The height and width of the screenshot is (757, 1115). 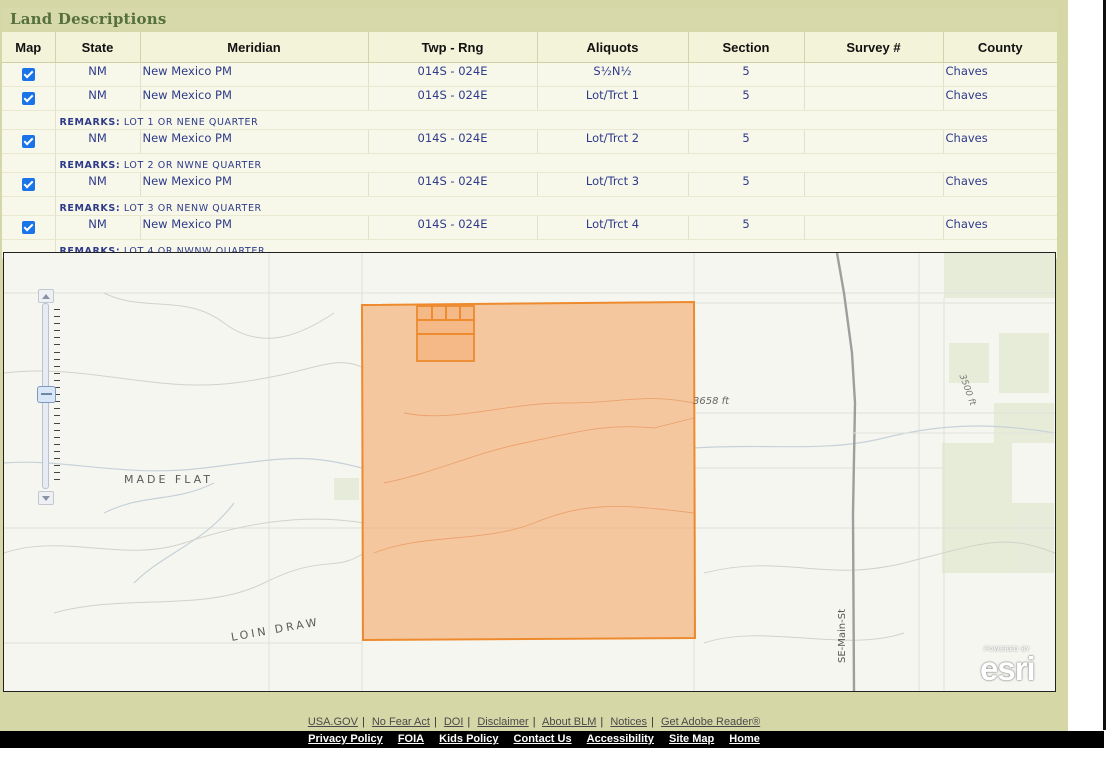 What do you see at coordinates (454, 722) in the screenshot?
I see `footer-link-doi: DOI` at bounding box center [454, 722].